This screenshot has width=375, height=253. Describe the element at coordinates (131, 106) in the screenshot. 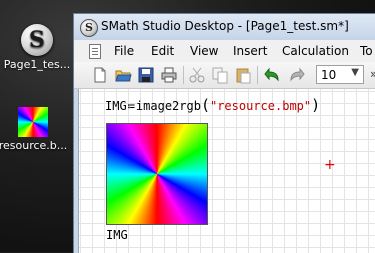

I see `assignment-operator: ≔` at that location.